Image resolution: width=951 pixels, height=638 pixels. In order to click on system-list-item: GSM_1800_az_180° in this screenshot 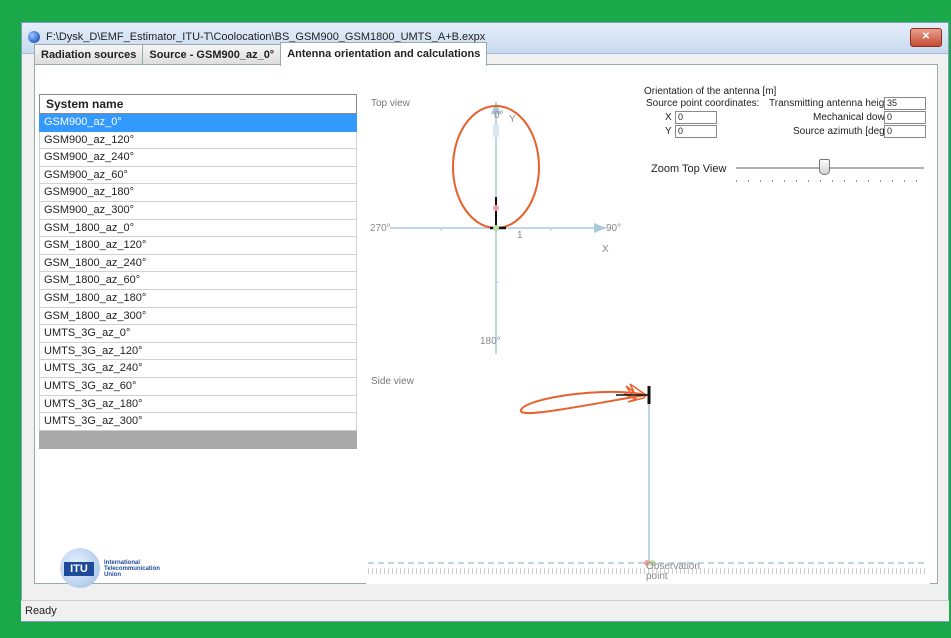, I will do `click(198, 298)`.